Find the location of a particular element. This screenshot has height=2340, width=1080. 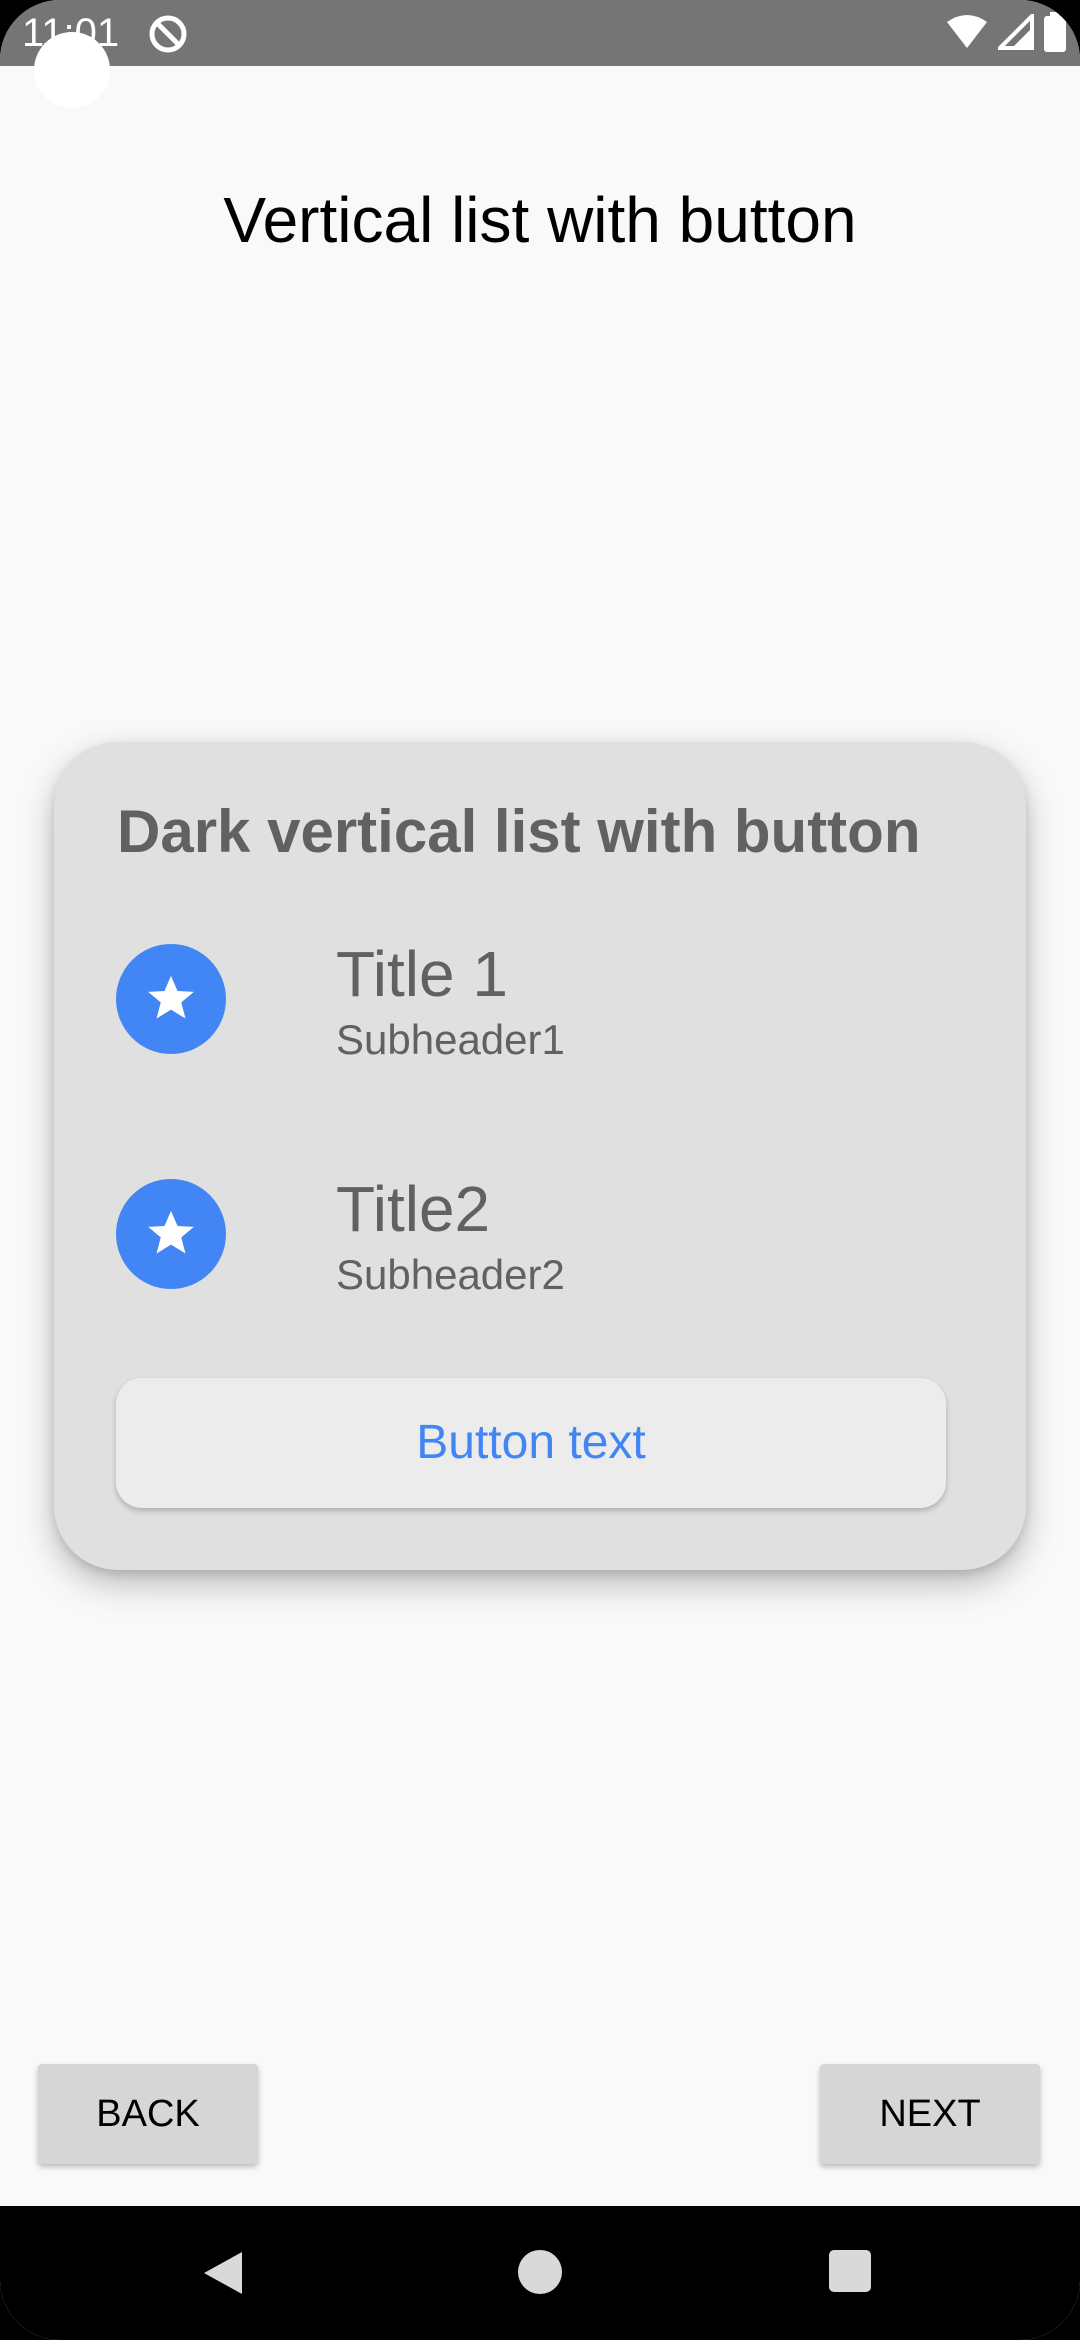

list-item: Title 1 Subheader1 is located at coordinates (546, 1016).